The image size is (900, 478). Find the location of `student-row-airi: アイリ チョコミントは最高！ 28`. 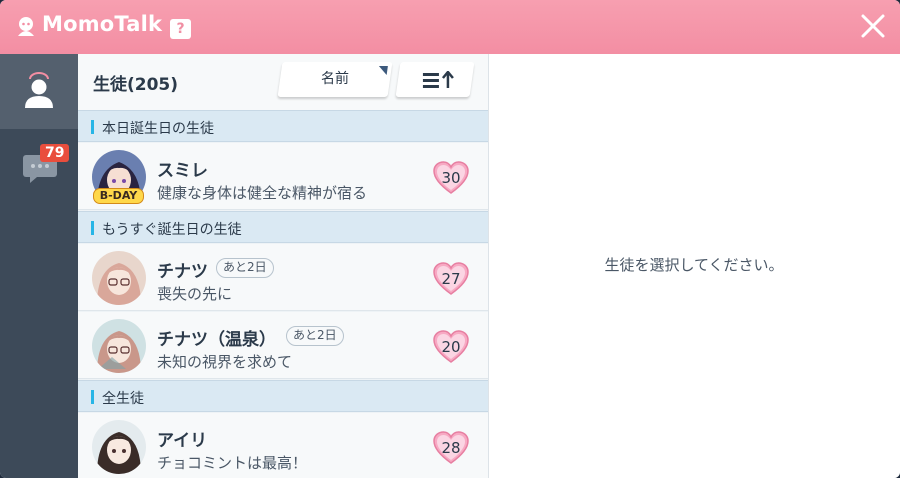

student-row-airi: アイリ チョコミントは最高！ 28 is located at coordinates (283, 445).